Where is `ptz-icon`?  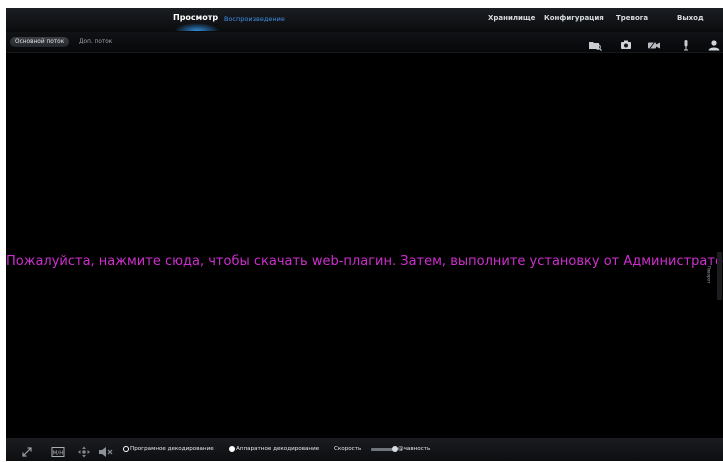
ptz-icon is located at coordinates (84, 450).